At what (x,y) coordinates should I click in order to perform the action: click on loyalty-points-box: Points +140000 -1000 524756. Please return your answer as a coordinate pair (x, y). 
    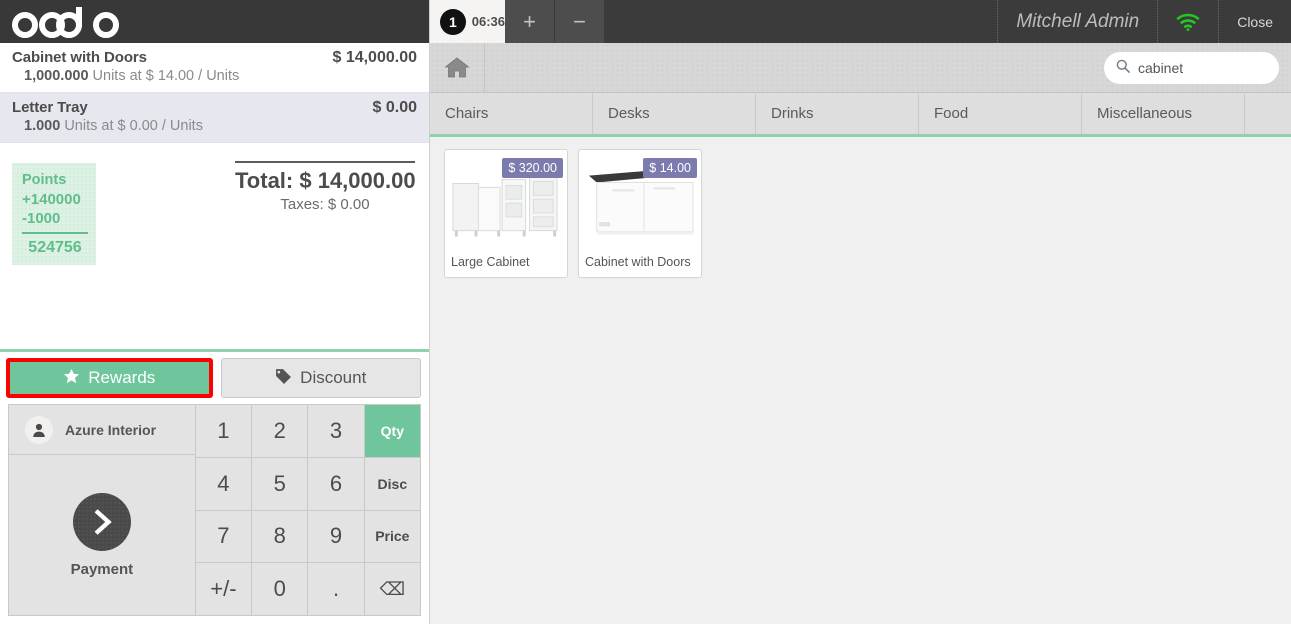
    Looking at the image, I should click on (54, 214).